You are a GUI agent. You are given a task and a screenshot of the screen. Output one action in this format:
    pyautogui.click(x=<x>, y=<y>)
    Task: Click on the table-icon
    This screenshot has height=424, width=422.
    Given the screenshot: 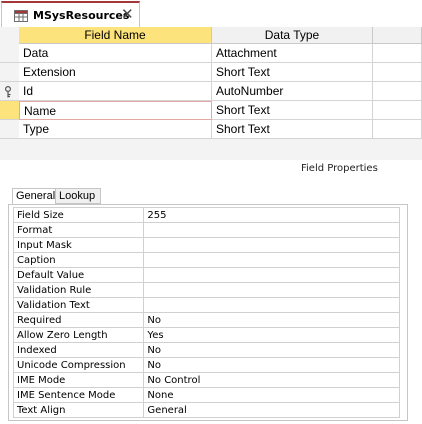 What is the action you would take?
    pyautogui.click(x=21, y=16)
    